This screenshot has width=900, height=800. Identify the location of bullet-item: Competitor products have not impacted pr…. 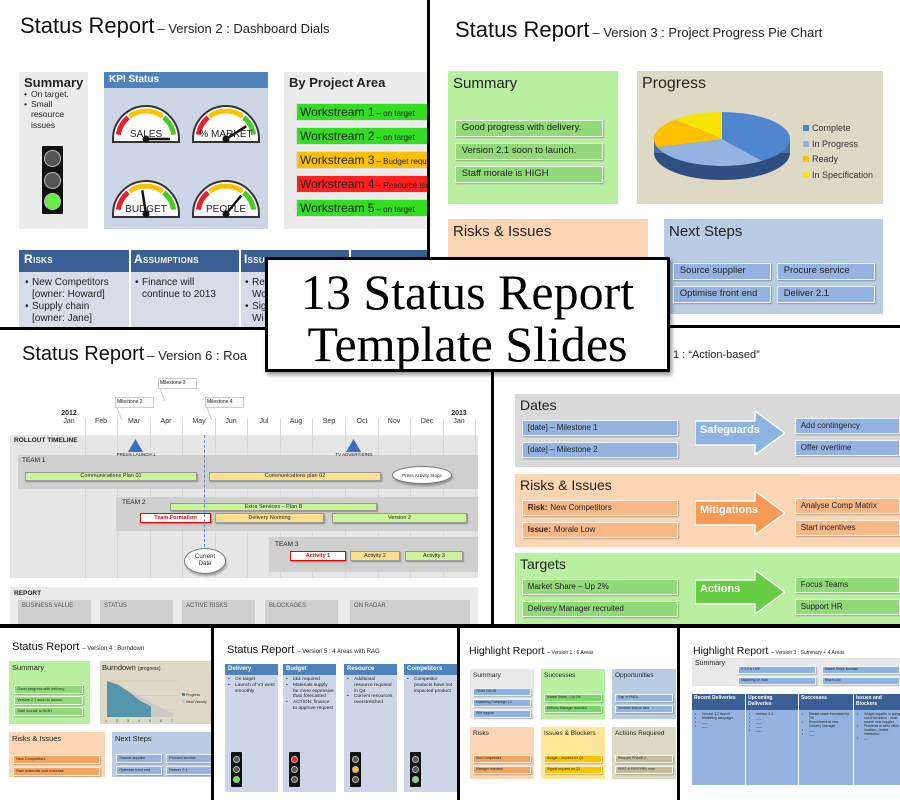
(431, 685).